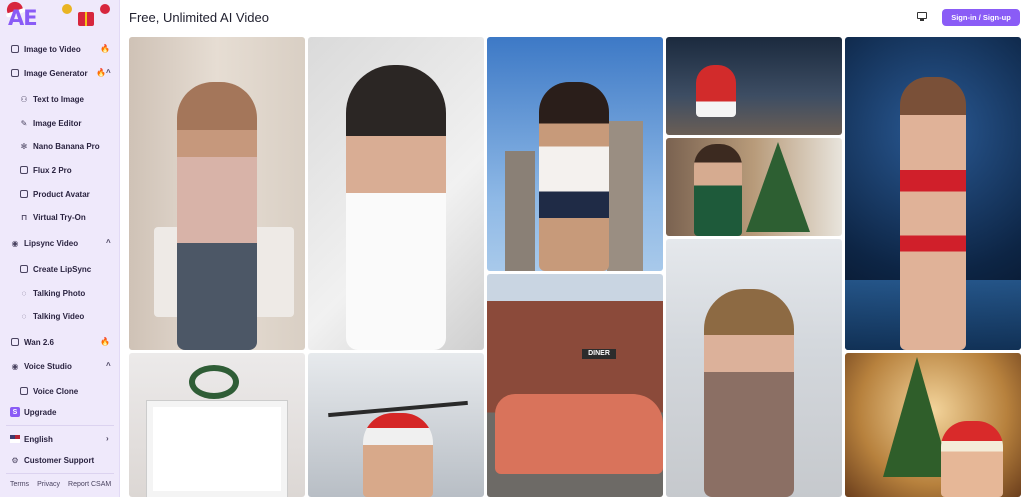 The image size is (1024, 497). I want to click on privacy-link: Privacy, so click(48, 484).